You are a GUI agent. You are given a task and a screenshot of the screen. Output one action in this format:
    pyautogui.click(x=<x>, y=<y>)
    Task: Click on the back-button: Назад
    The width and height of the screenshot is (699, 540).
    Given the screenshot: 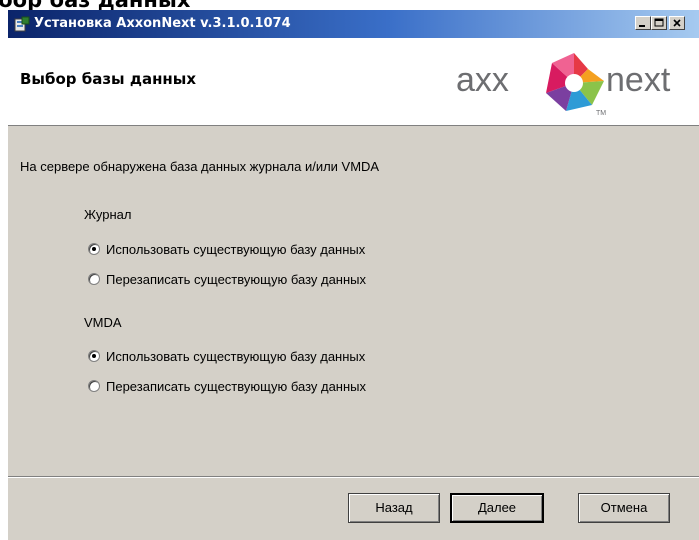 What is the action you would take?
    pyautogui.click(x=394, y=508)
    